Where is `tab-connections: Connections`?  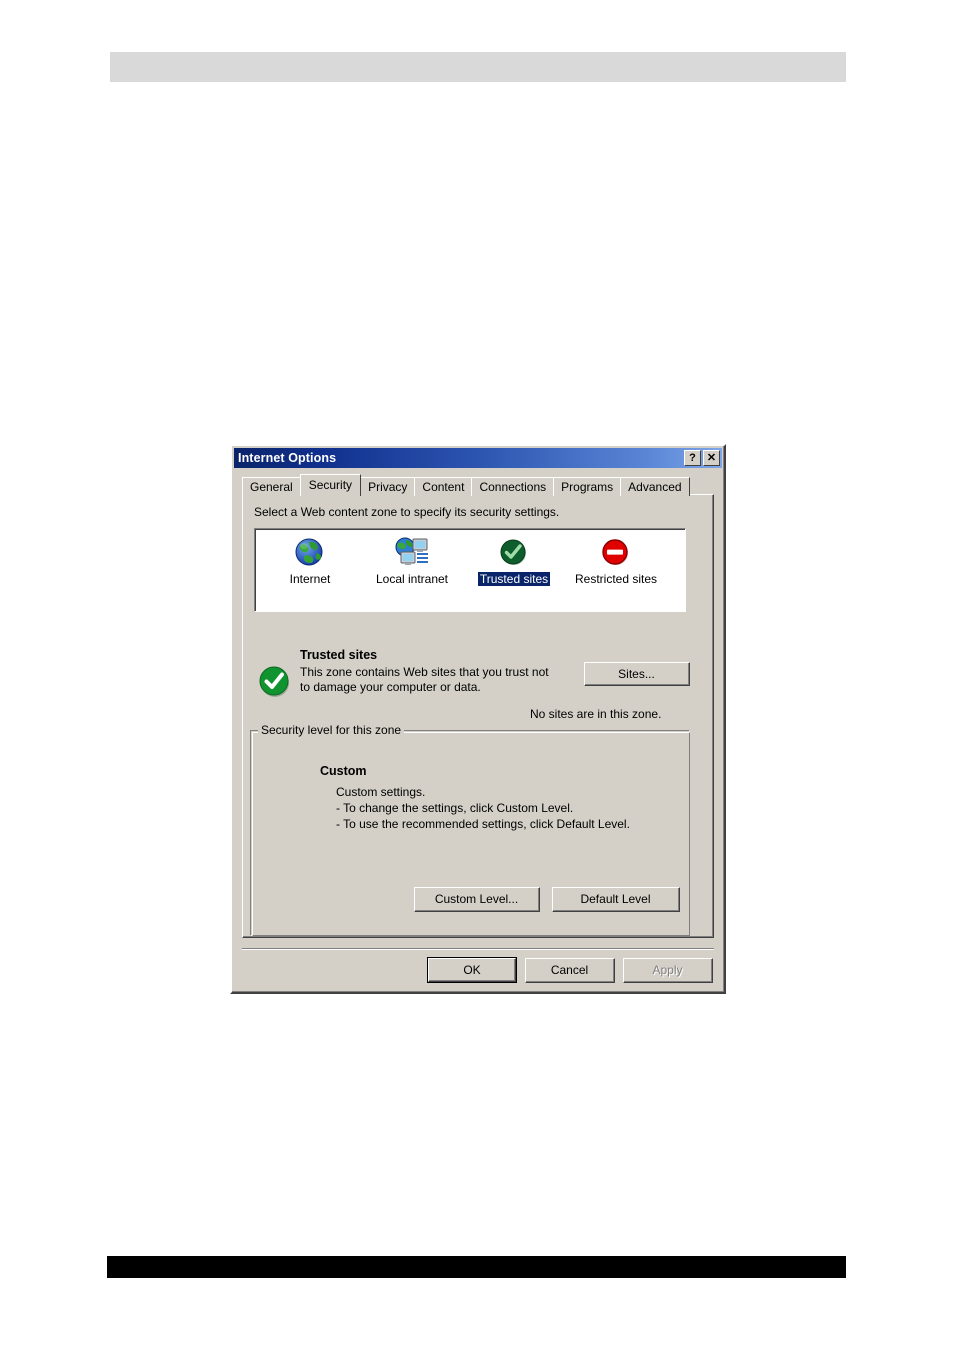
tab-connections: Connections is located at coordinates (513, 486).